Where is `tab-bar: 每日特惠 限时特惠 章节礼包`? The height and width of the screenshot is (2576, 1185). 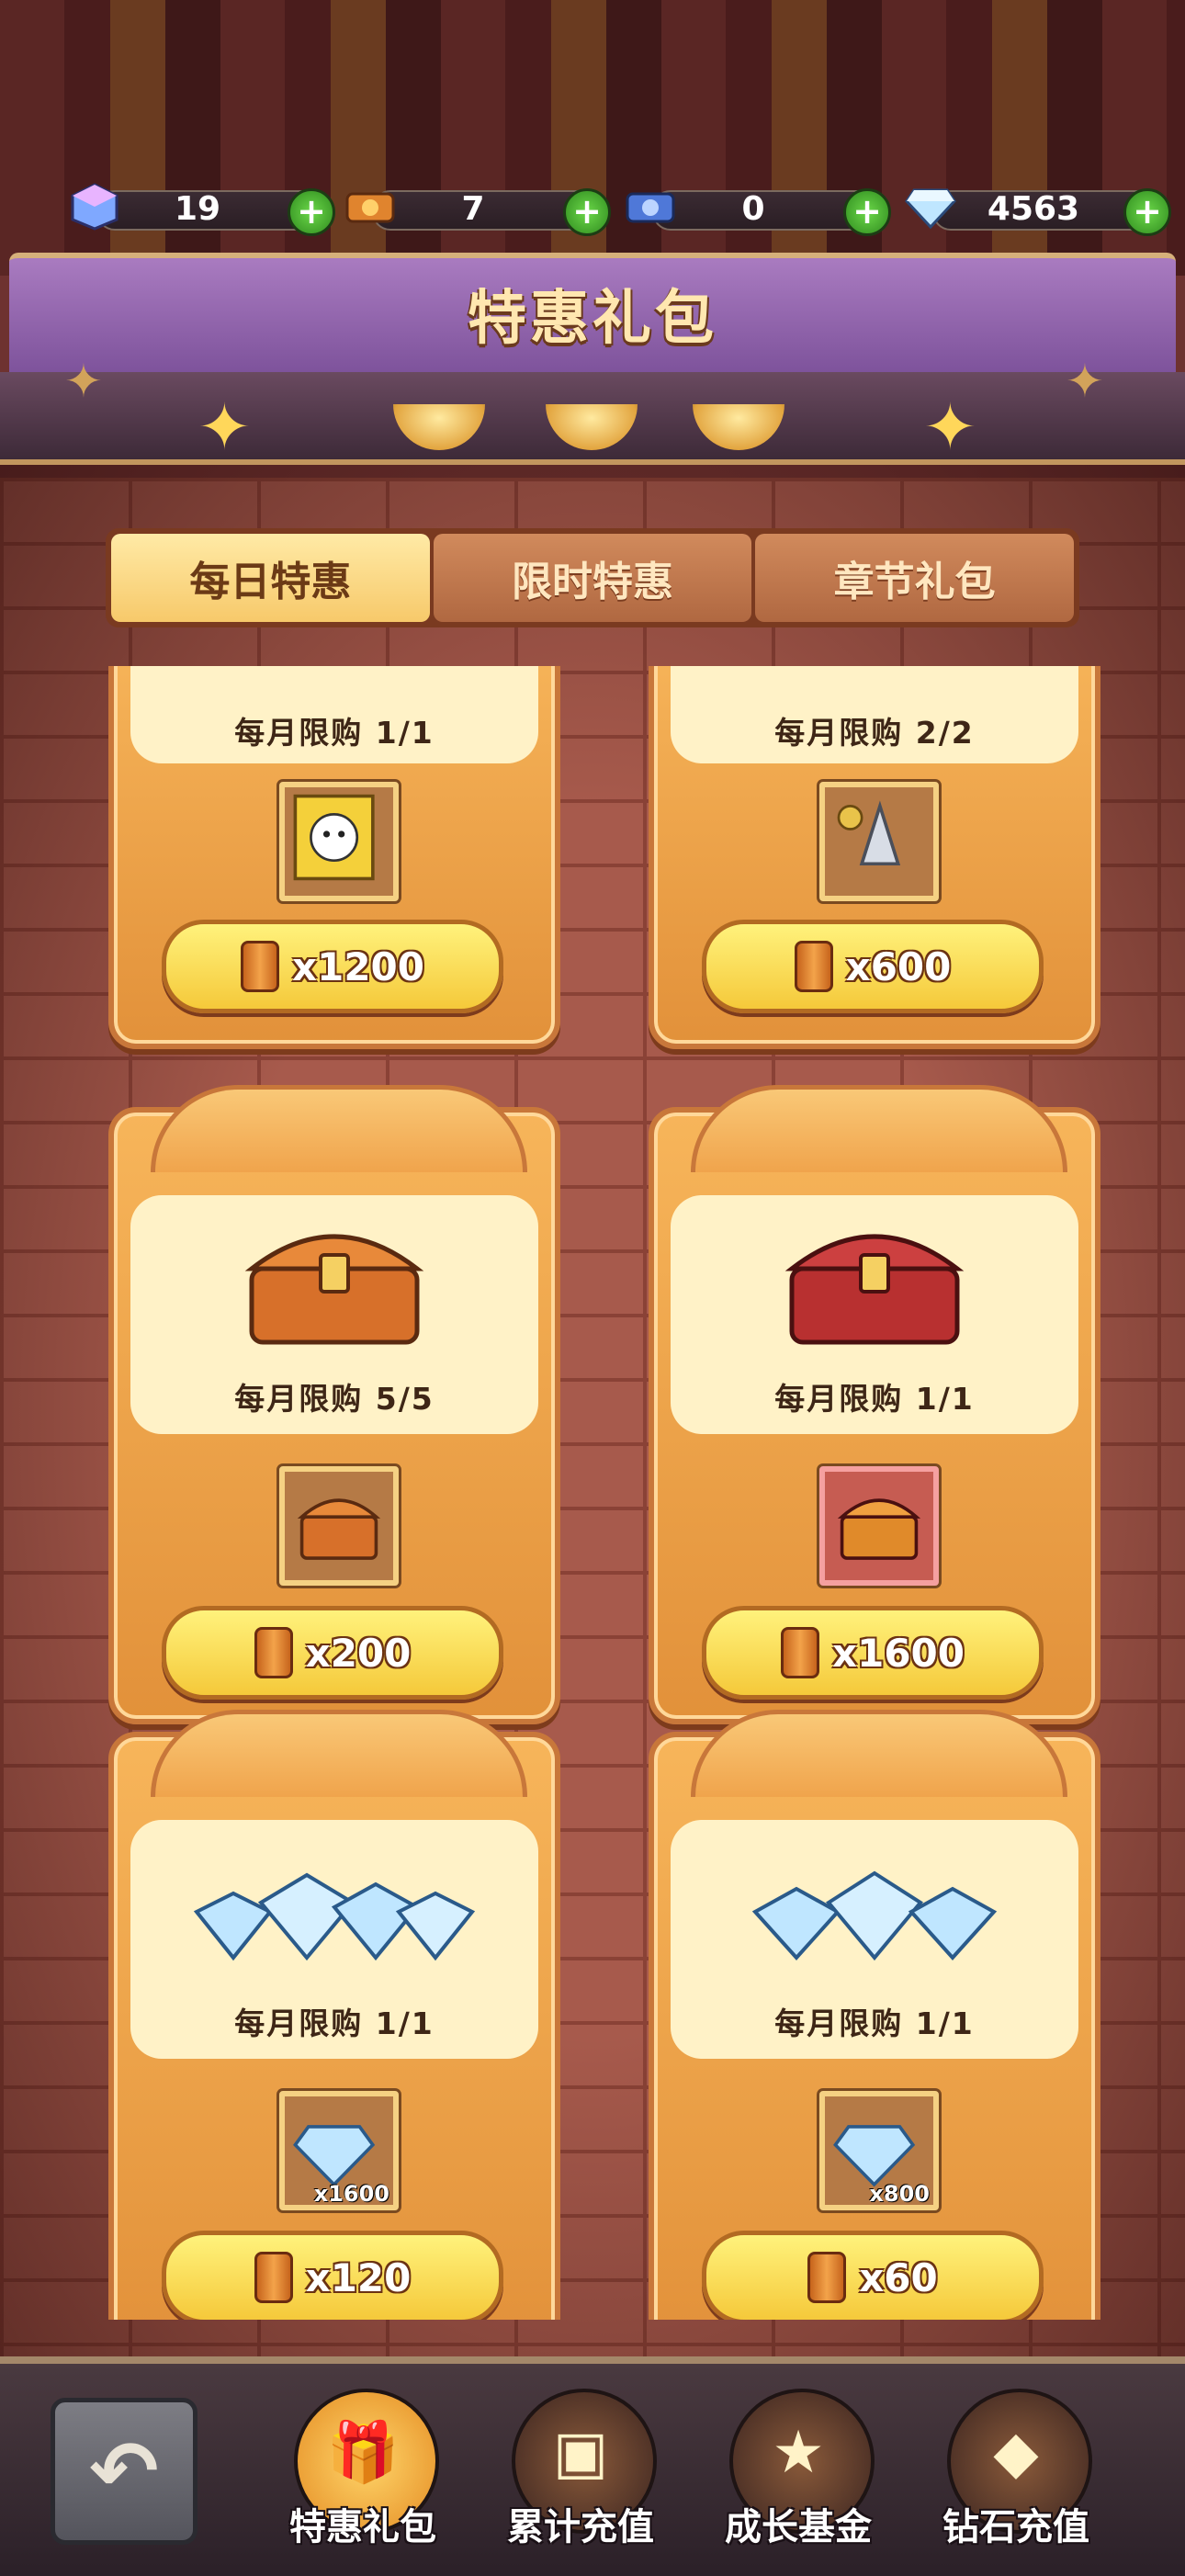
tab-bar: 每日特惠 限时特惠 章节礼包 is located at coordinates (592, 577).